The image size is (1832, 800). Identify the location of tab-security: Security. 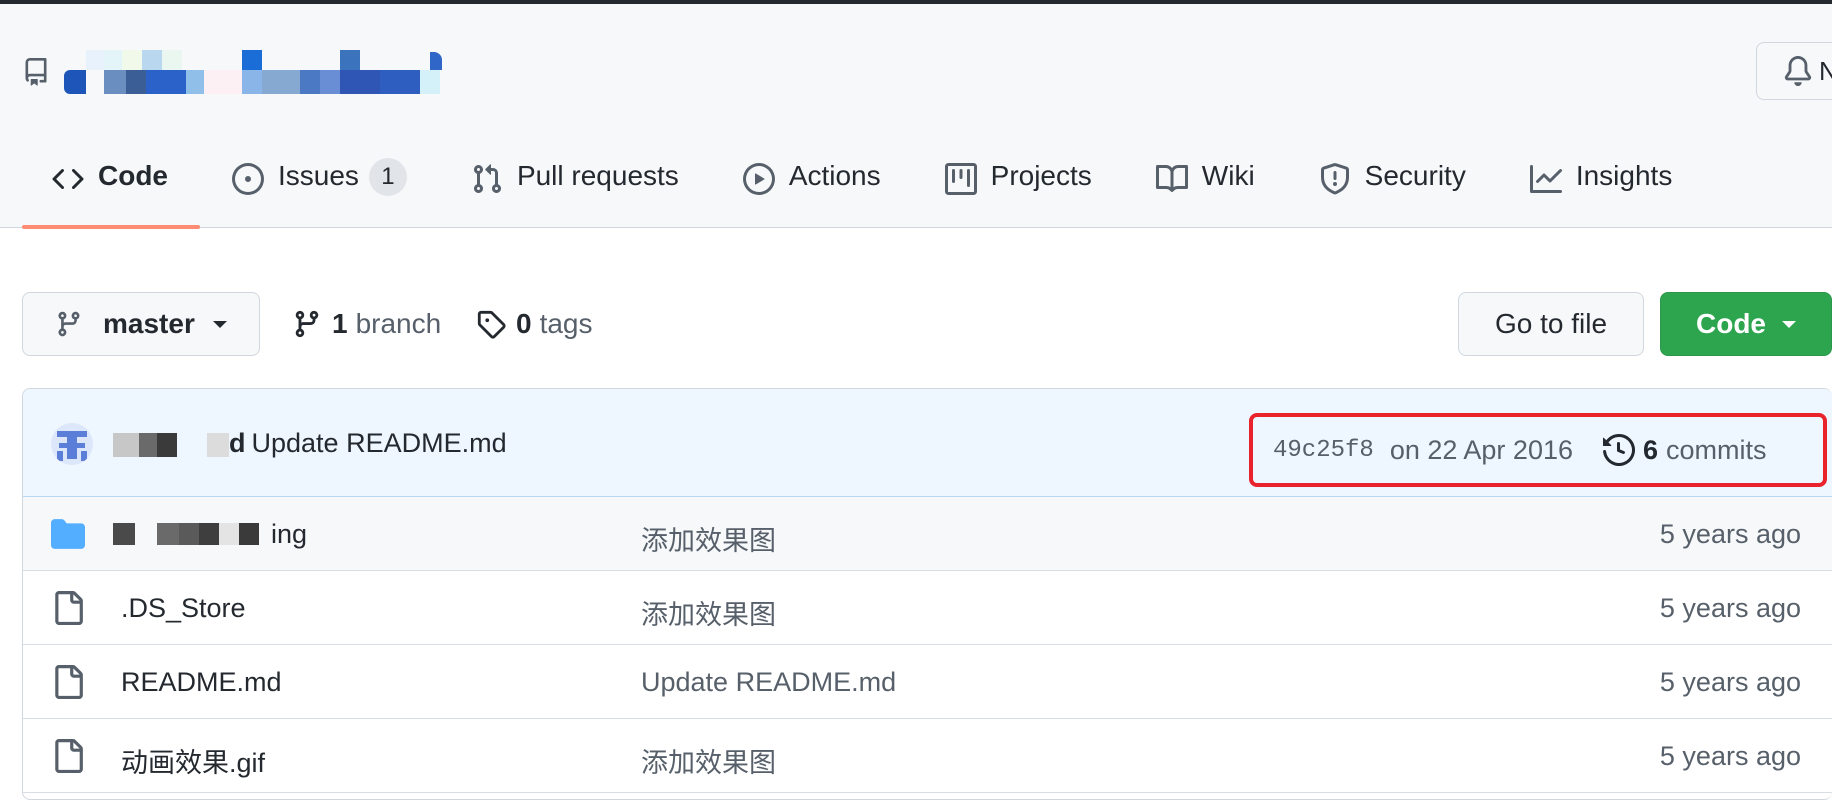
(1392, 181).